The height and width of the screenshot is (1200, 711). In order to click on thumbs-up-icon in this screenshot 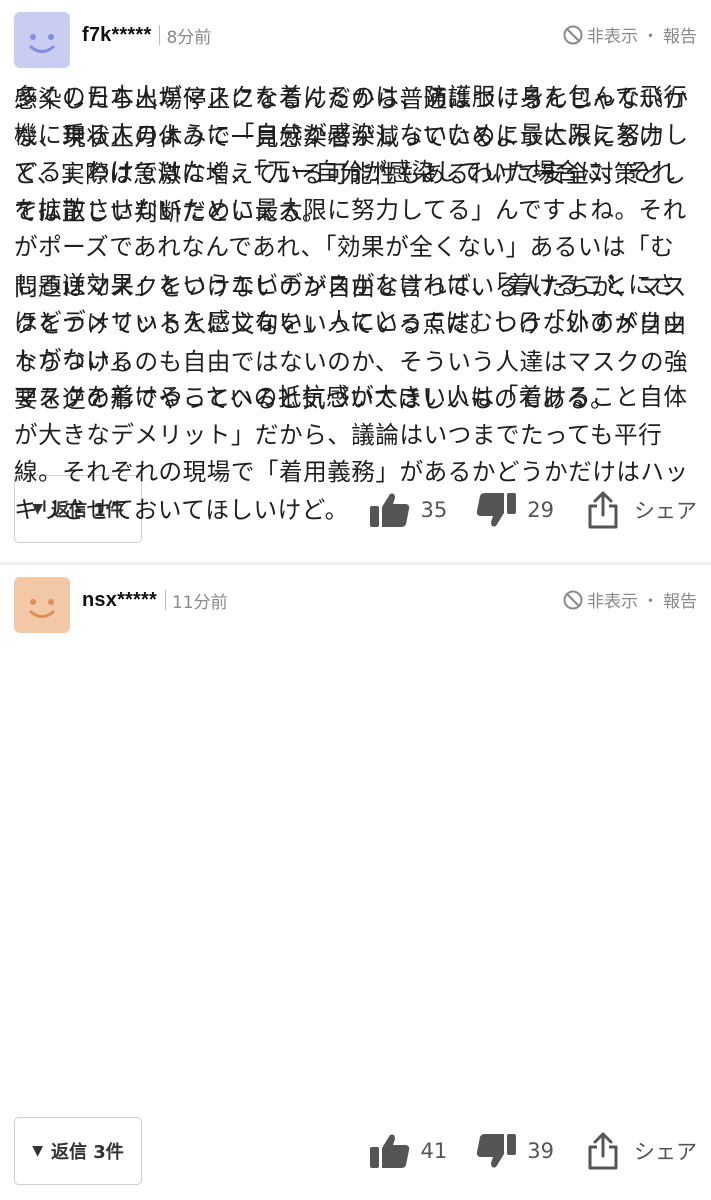, I will do `click(390, 1151)`.